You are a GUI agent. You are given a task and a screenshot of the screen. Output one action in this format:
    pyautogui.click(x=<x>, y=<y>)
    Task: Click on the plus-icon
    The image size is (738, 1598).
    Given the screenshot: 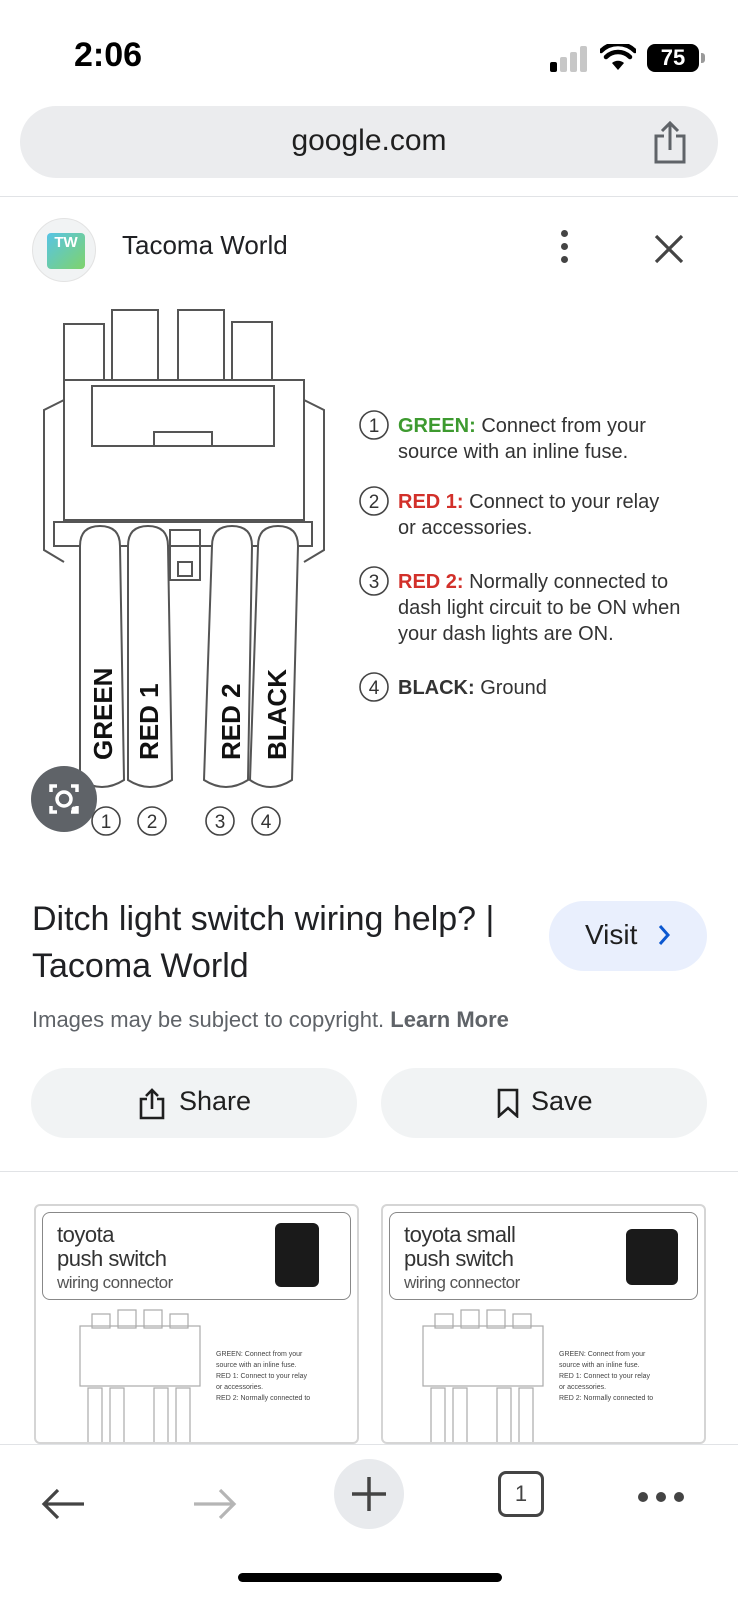 What is the action you would take?
    pyautogui.click(x=369, y=1494)
    